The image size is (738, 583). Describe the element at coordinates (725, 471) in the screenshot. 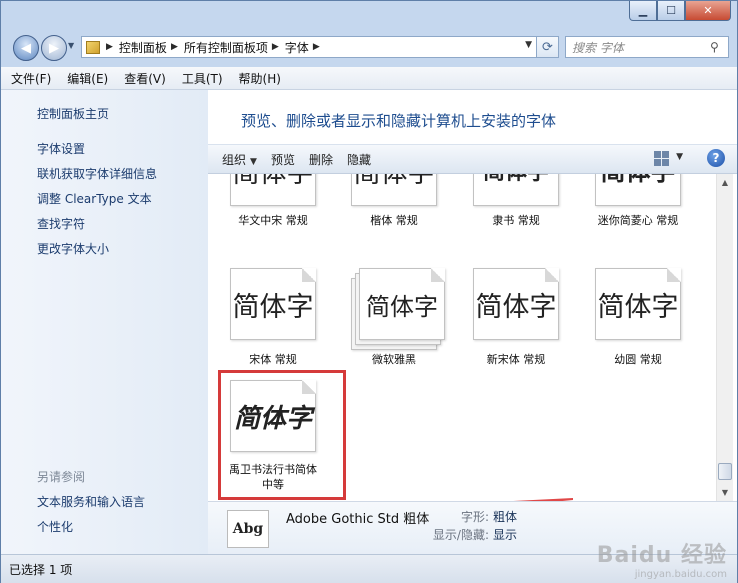

I see `scrollbar-thumb` at that location.